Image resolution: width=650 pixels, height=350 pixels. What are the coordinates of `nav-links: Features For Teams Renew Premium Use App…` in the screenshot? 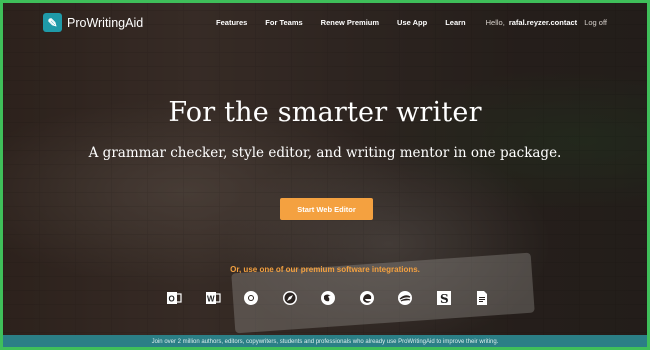 It's located at (402, 22).